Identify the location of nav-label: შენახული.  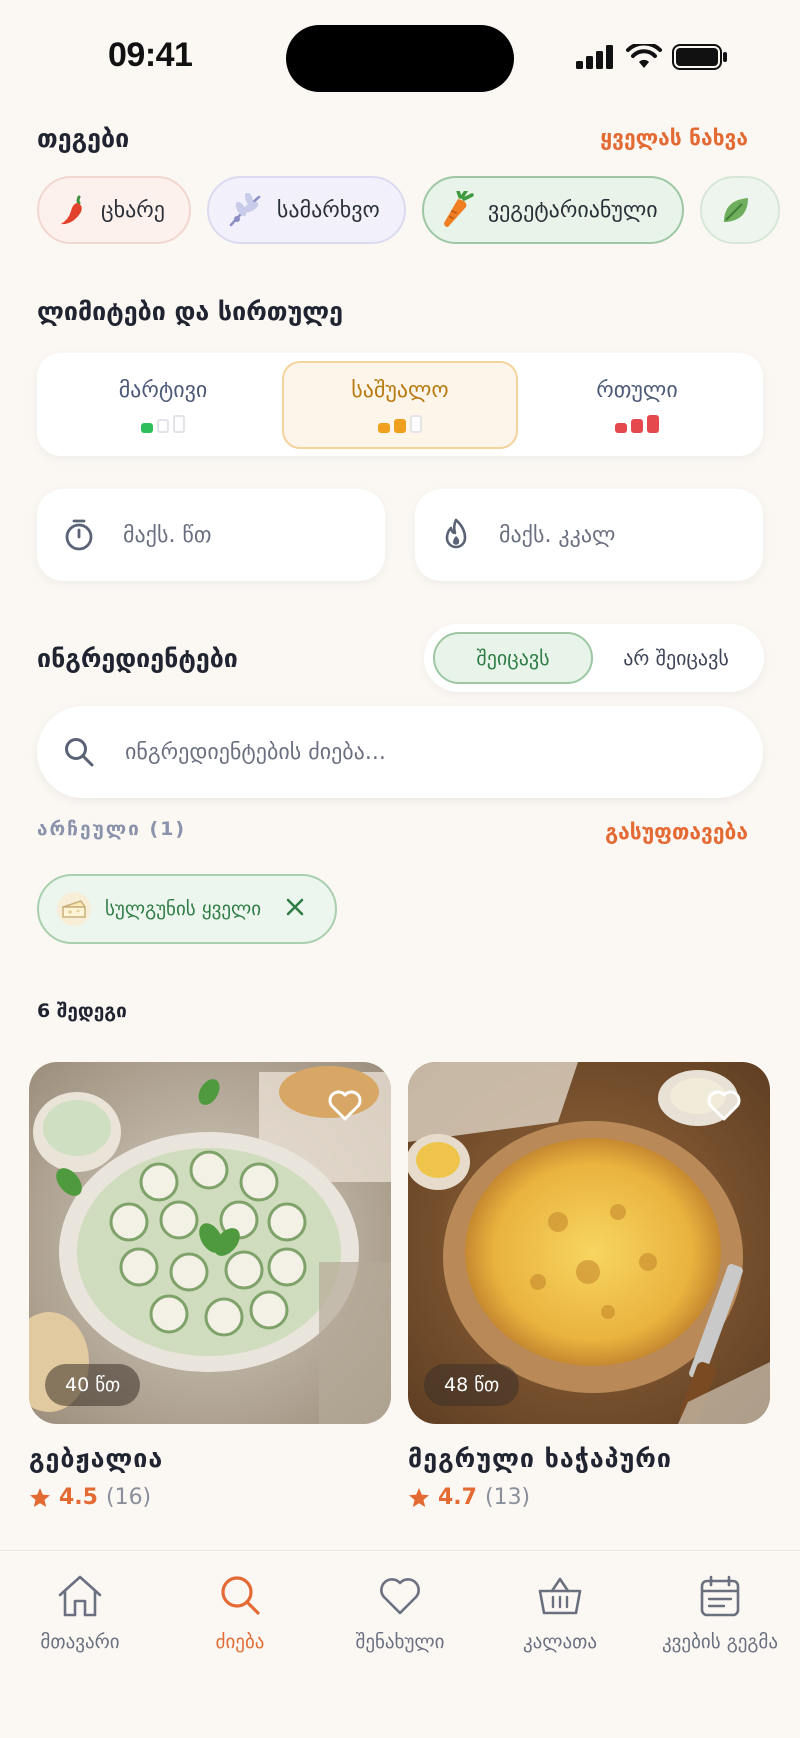
(400, 1642).